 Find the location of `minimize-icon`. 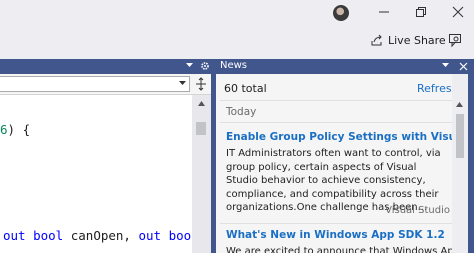

minimize-icon is located at coordinates (384, 12).